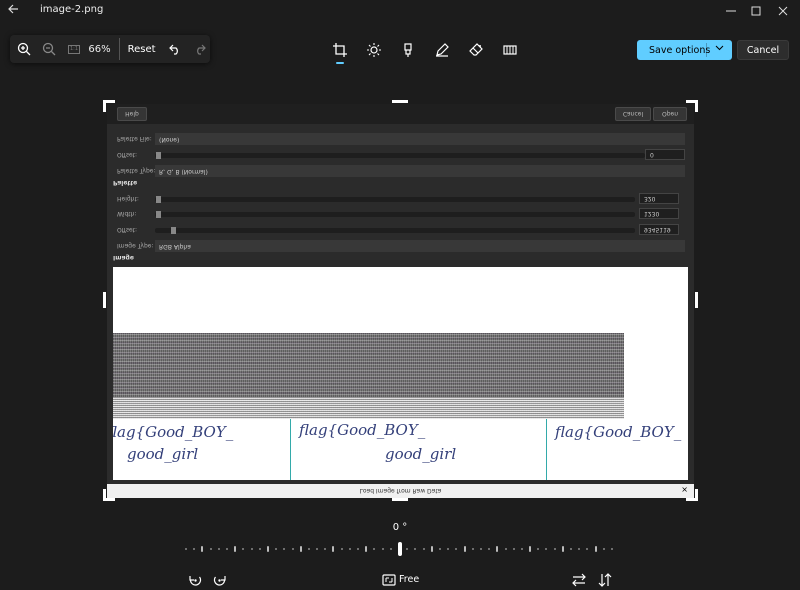  What do you see at coordinates (220, 580) in the screenshot?
I see `rotate-right-icon` at bounding box center [220, 580].